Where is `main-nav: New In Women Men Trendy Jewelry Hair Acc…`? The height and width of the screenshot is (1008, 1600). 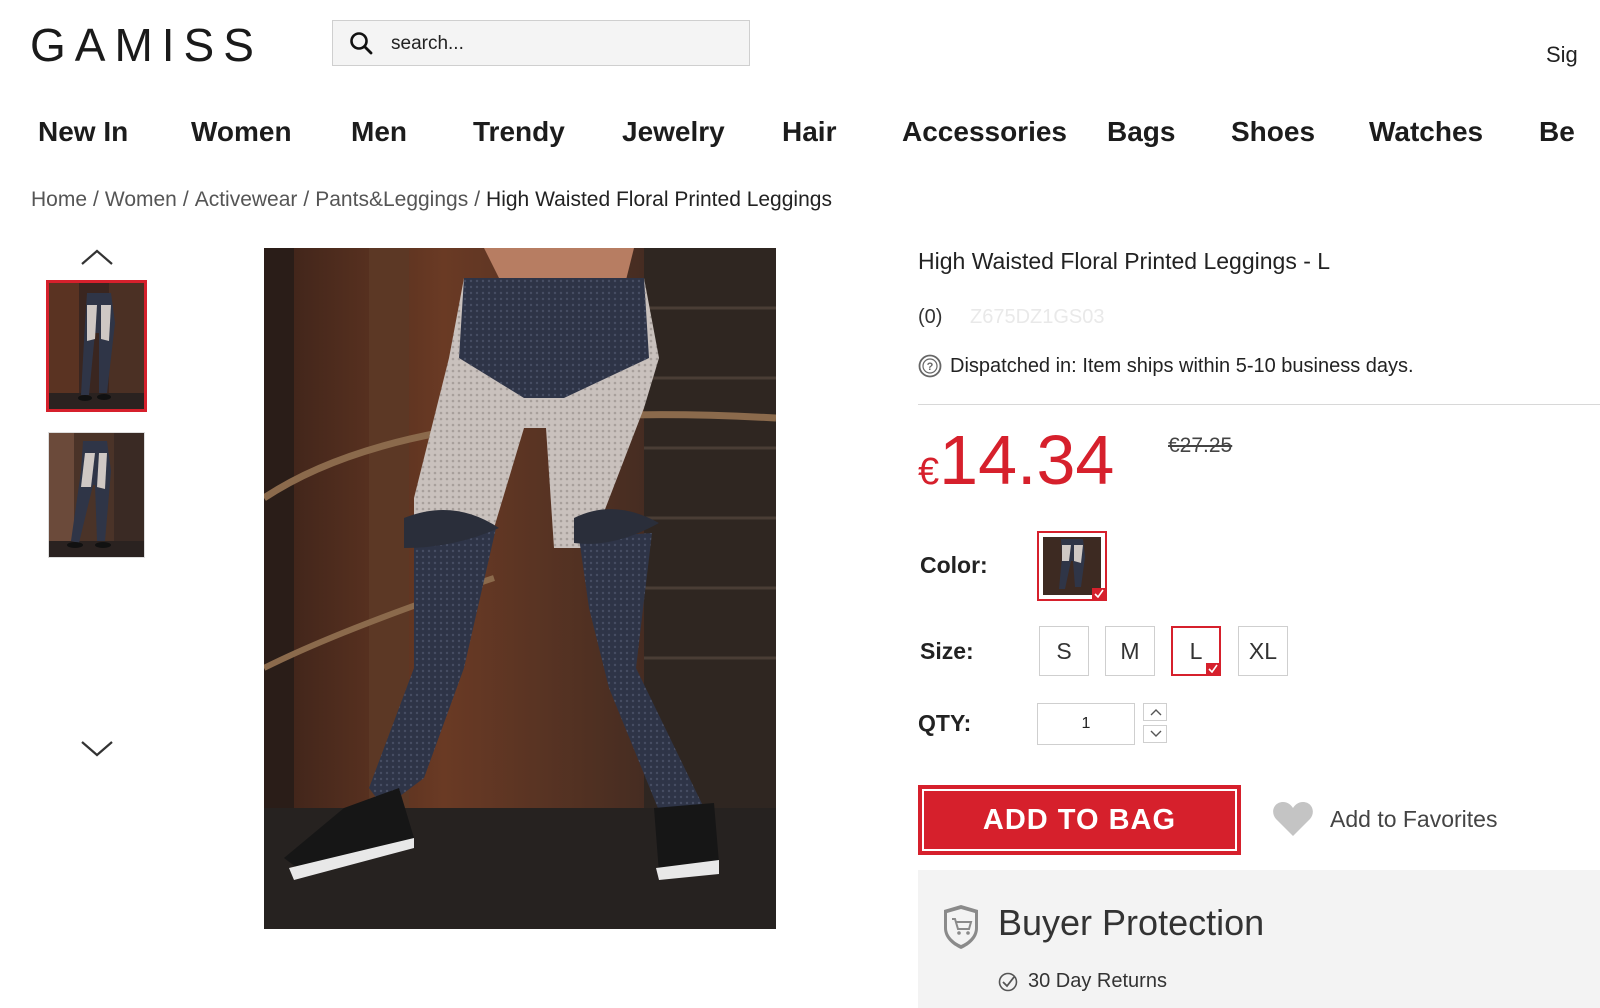 main-nav: New In Women Men Trendy Jewelry Hair Acc… is located at coordinates (800, 135).